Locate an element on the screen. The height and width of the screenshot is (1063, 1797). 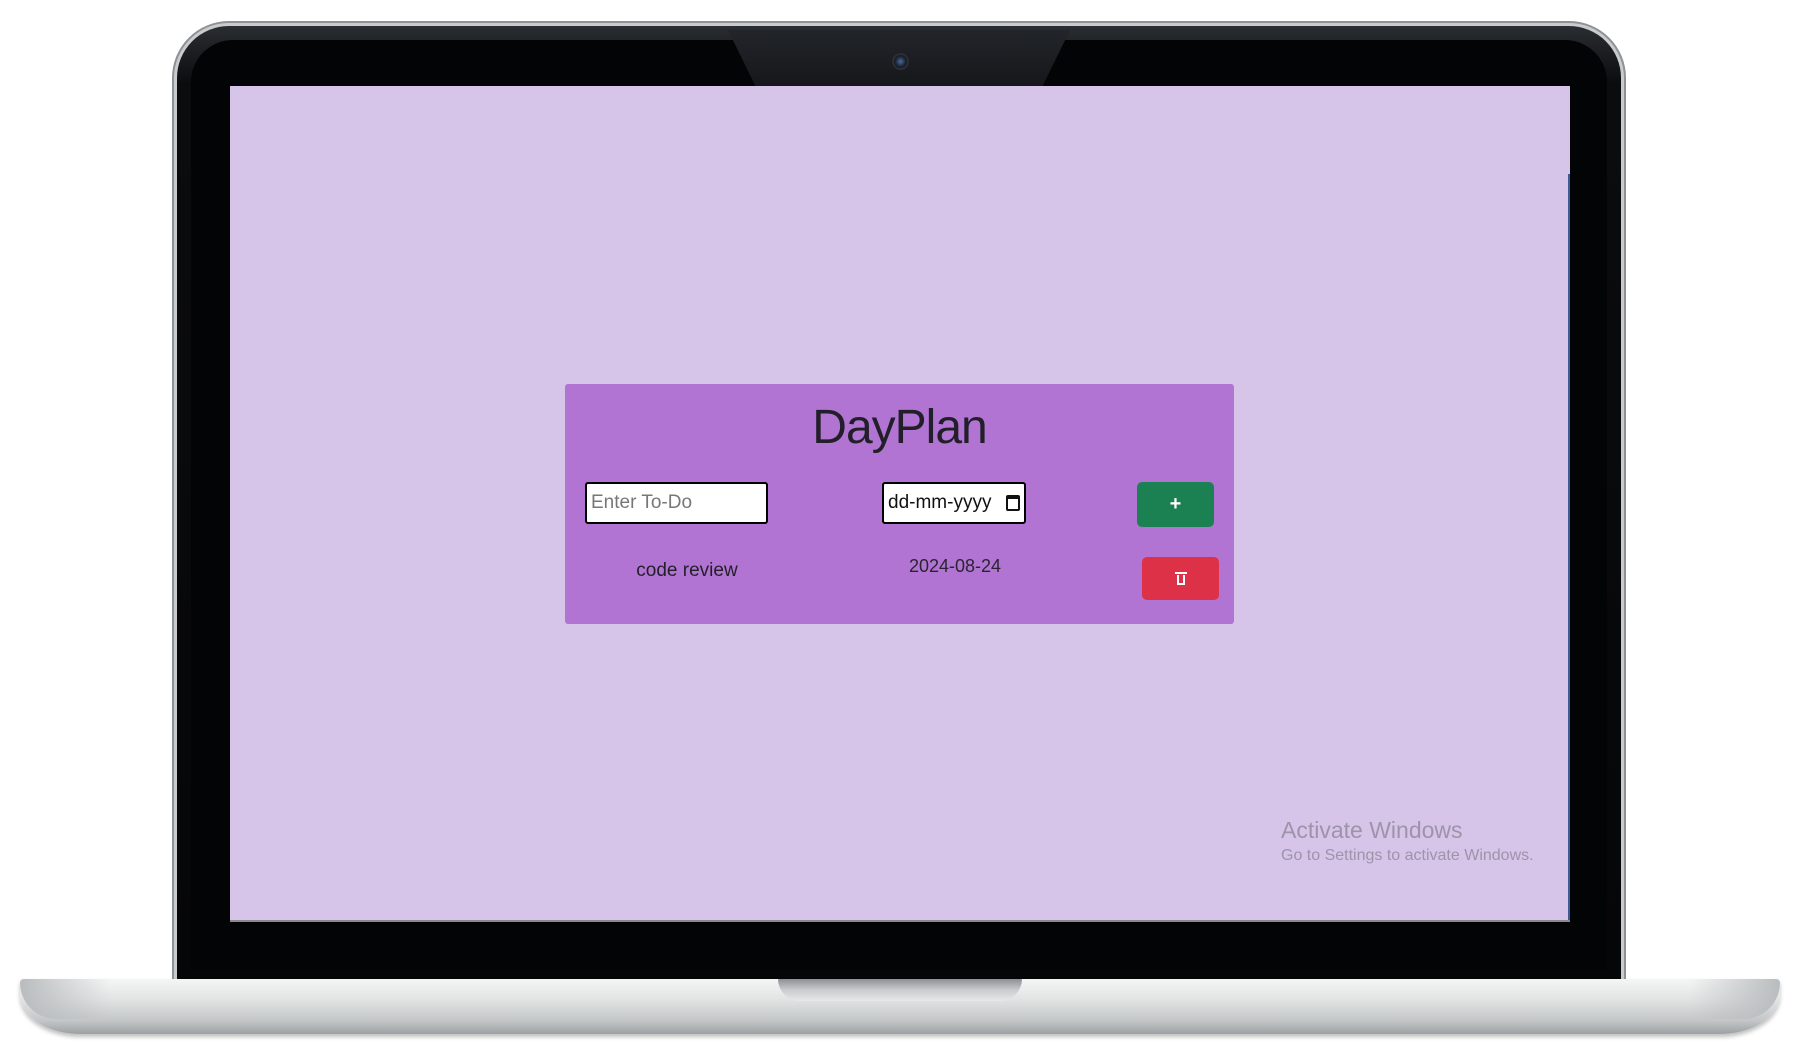
screen-edge-line is located at coordinates (1569, 548).